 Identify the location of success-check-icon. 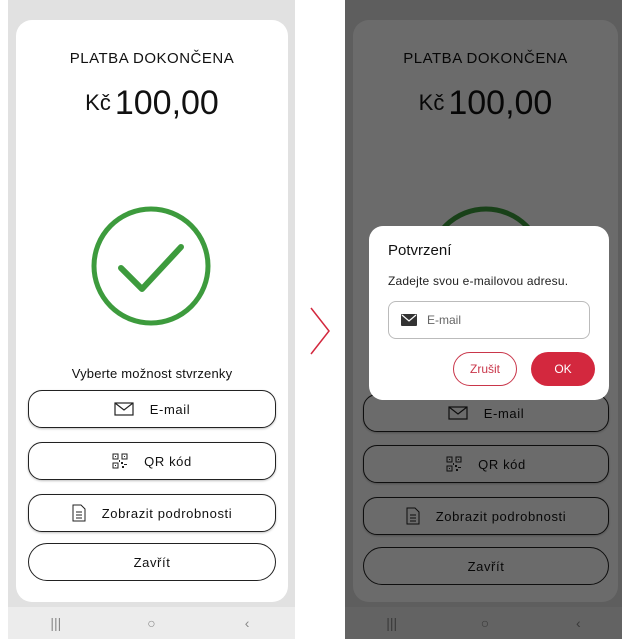
(151, 266).